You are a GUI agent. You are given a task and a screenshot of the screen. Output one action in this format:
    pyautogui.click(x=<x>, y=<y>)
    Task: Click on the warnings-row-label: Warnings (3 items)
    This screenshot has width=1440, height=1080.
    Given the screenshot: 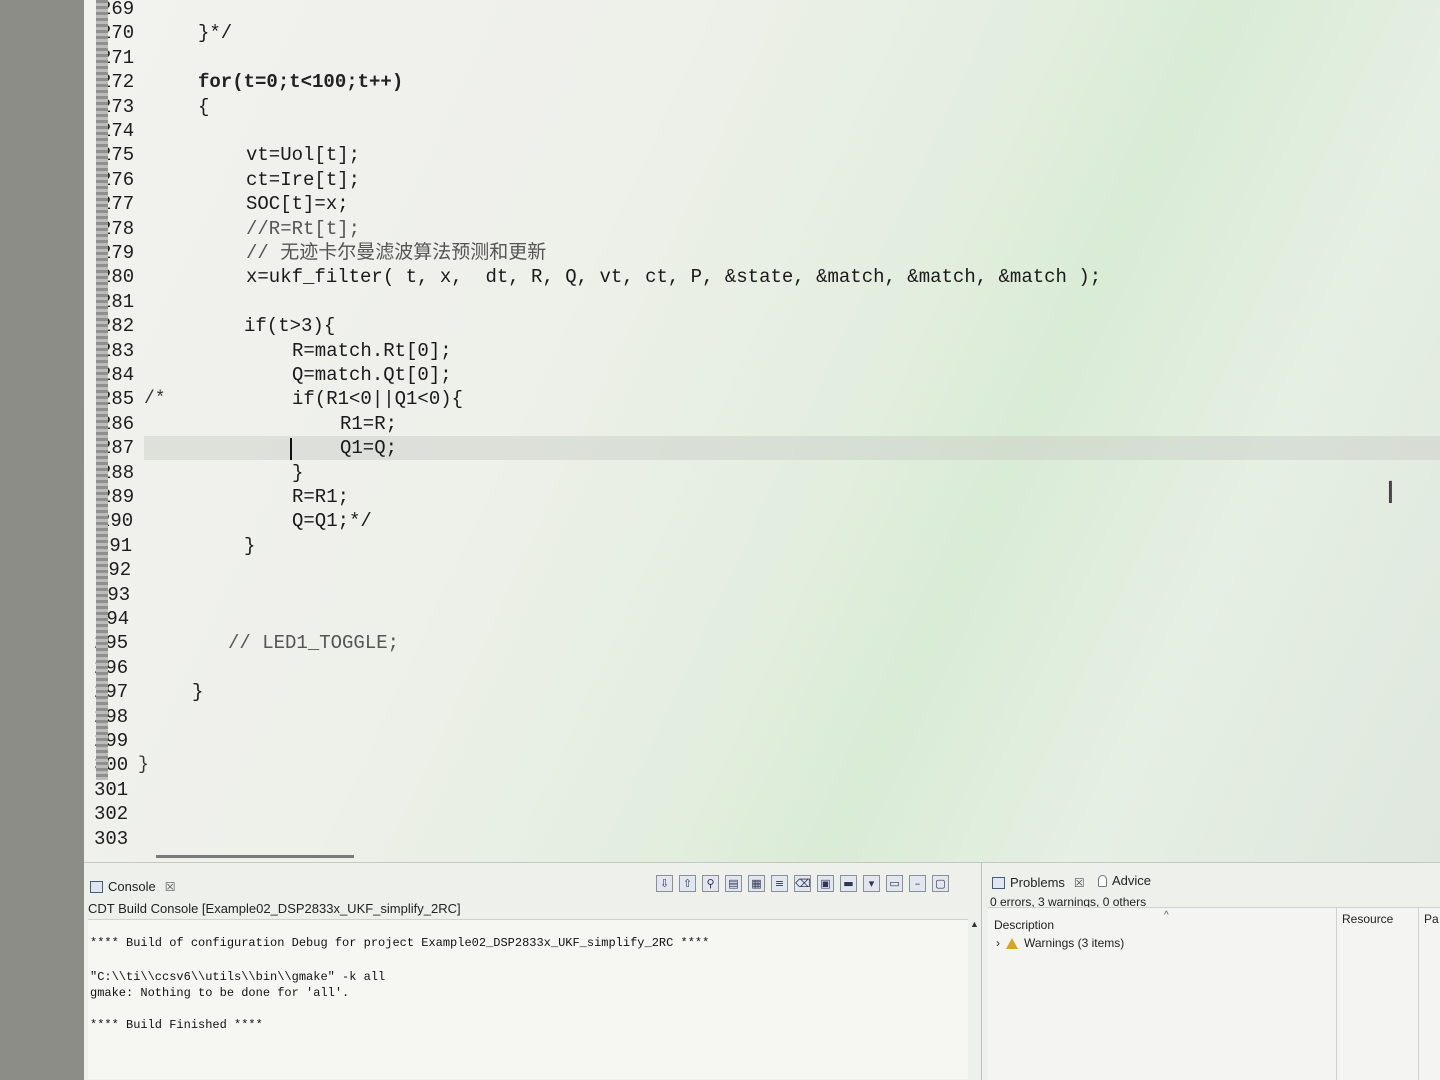 What is the action you would take?
    pyautogui.click(x=1074, y=943)
    